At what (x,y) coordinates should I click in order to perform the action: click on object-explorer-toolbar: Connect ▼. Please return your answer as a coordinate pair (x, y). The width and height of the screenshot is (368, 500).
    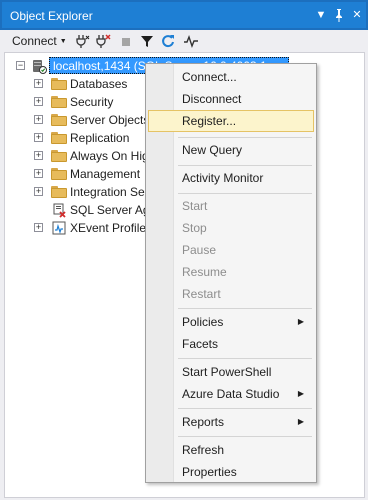
    Looking at the image, I should click on (184, 41).